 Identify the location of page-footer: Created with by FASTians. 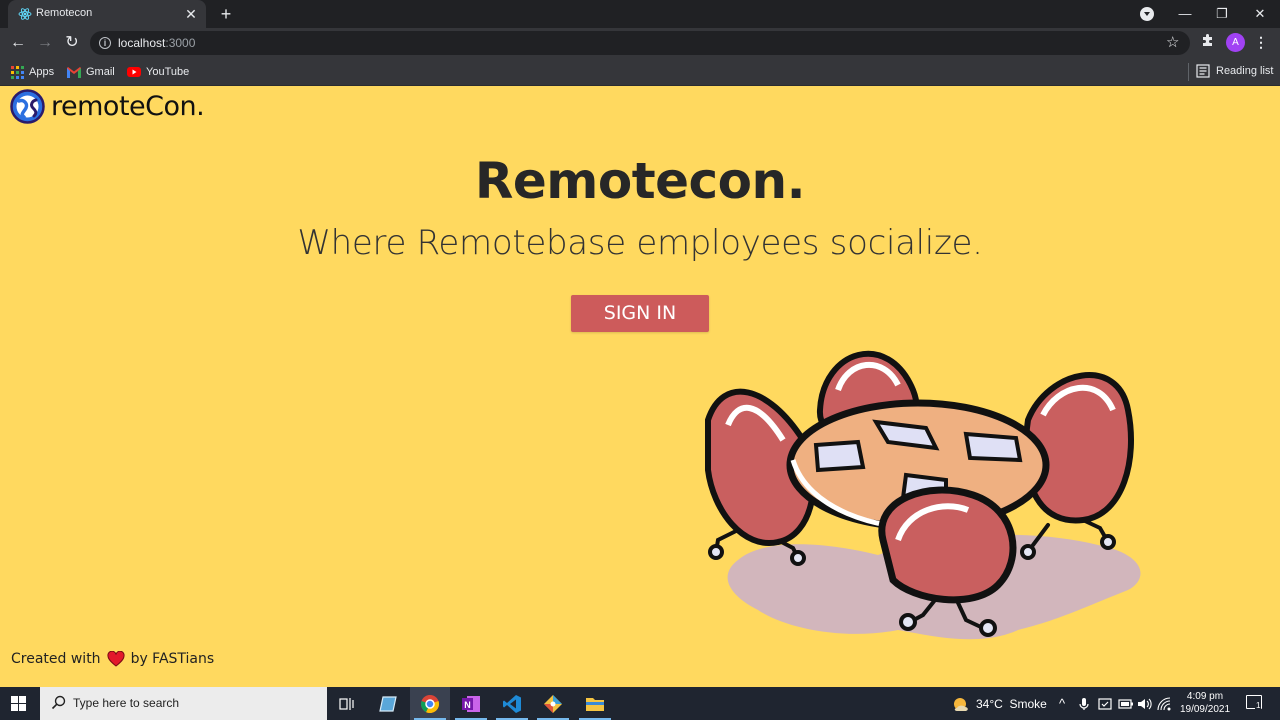
(112, 659).